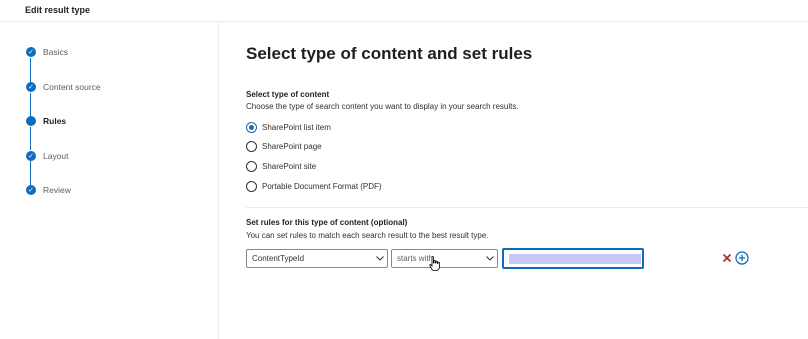 The image size is (808, 339). What do you see at coordinates (288, 94) in the screenshot?
I see `content-type-title: Select type of content` at bounding box center [288, 94].